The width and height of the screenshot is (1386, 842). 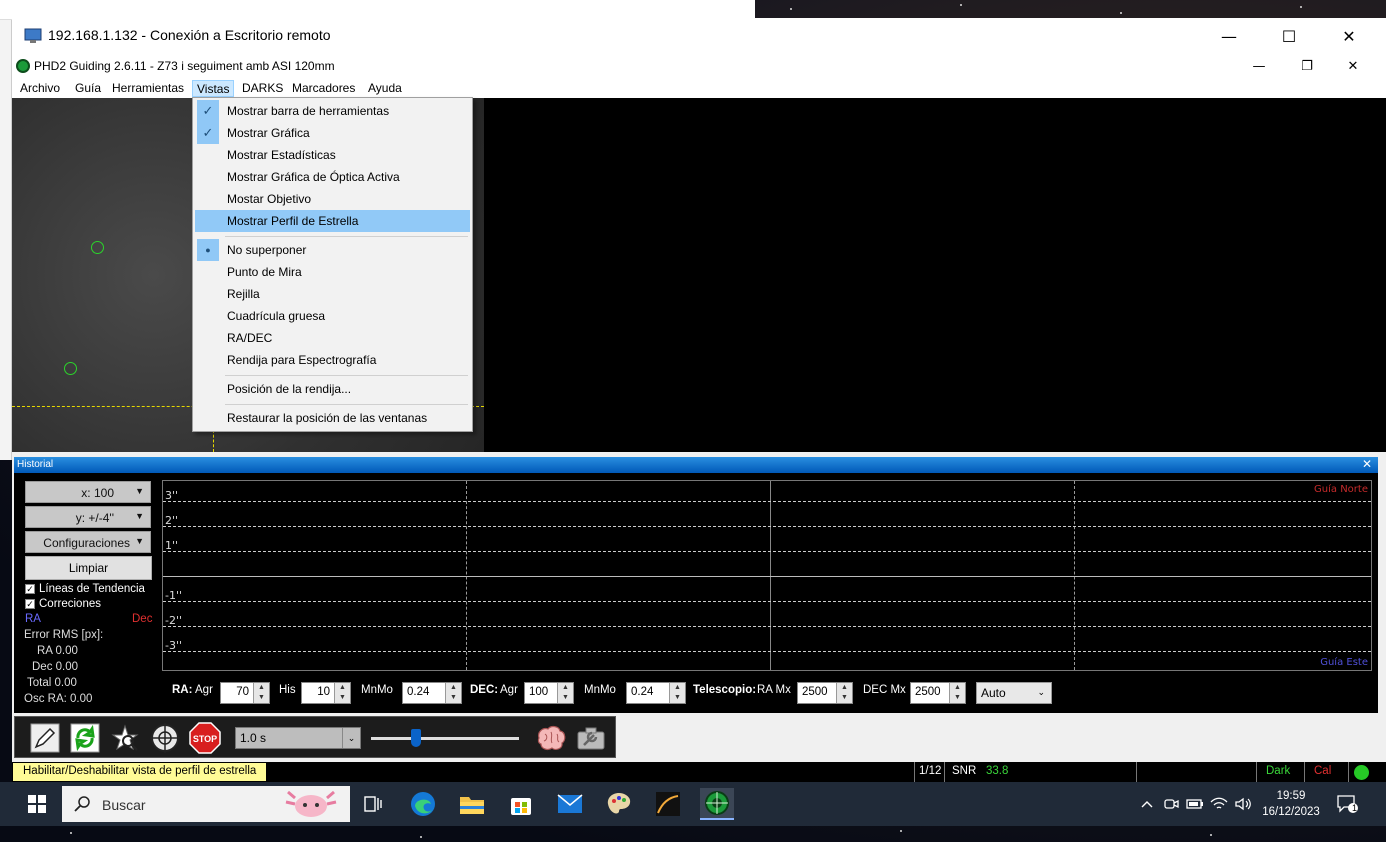 I want to click on camera-settings-button, so click(x=591, y=738).